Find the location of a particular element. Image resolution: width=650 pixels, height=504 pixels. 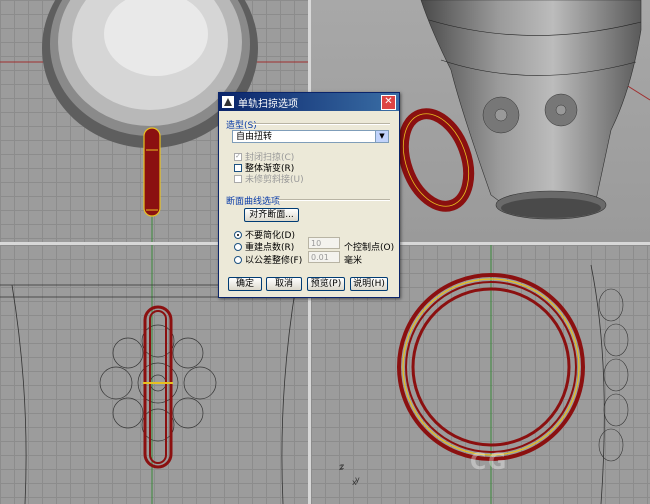

cancel-button: 取消 is located at coordinates (284, 284).